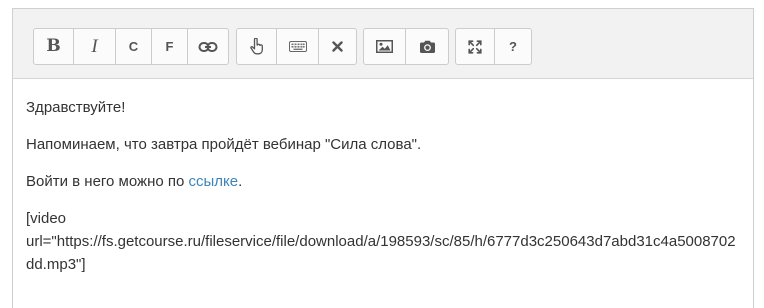  I want to click on keyboard-icon, so click(297, 46).